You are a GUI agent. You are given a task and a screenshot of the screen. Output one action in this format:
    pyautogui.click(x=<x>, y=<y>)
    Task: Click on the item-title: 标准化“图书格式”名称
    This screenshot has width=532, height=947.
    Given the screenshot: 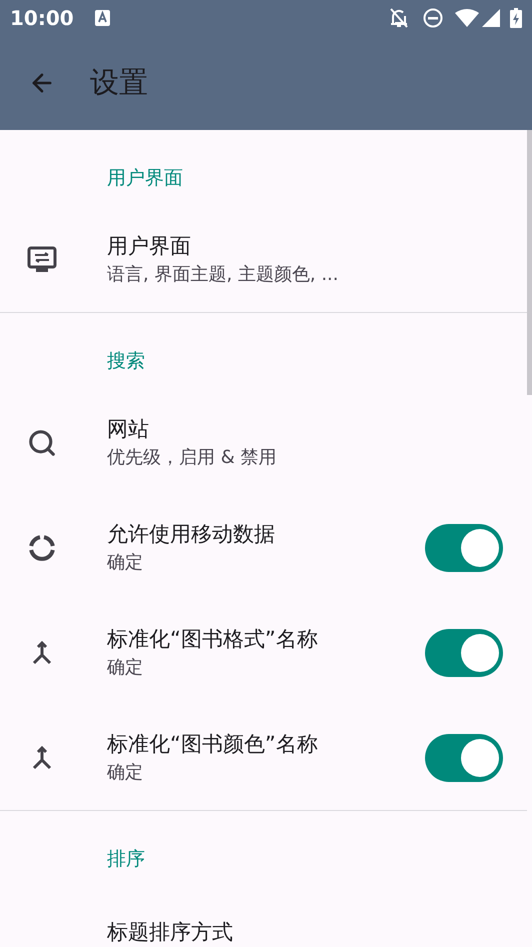 What is the action you would take?
    pyautogui.click(x=213, y=639)
    